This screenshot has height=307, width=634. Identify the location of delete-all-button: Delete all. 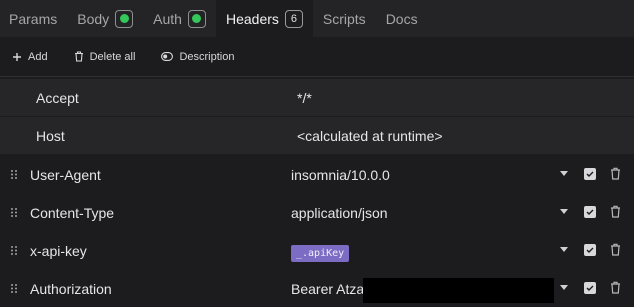
(105, 56).